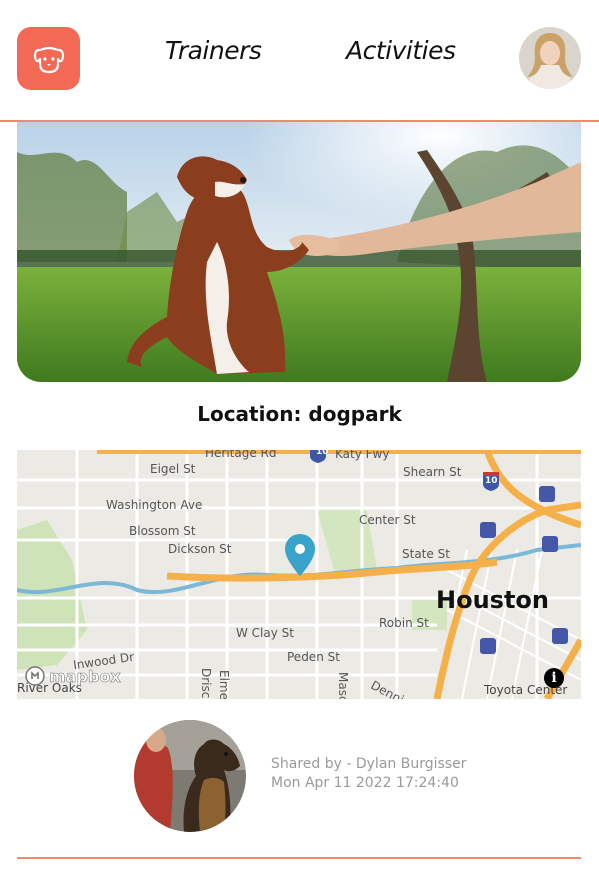 This screenshot has width=599, height=872. Describe the element at coordinates (190, 776) in the screenshot. I see `sharer-avatar` at that location.